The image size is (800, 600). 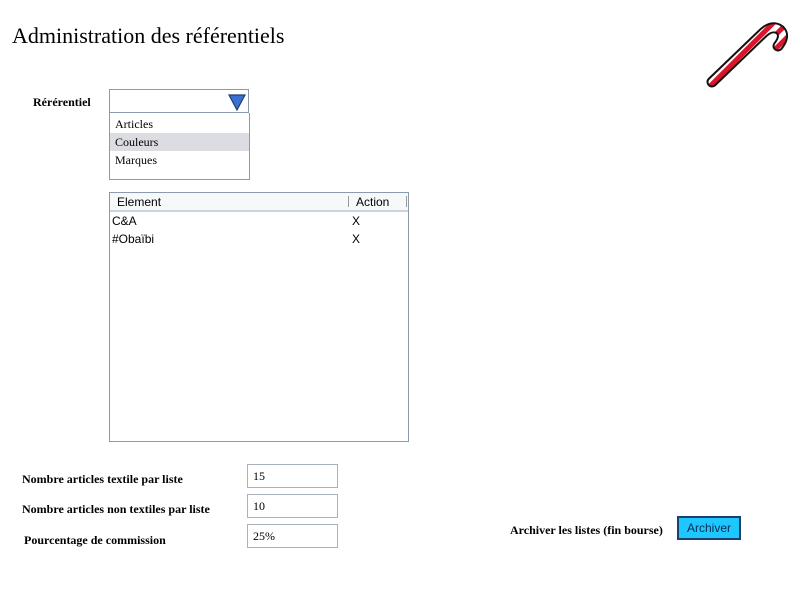 I want to click on archive-button: Archiver, so click(x=709, y=528).